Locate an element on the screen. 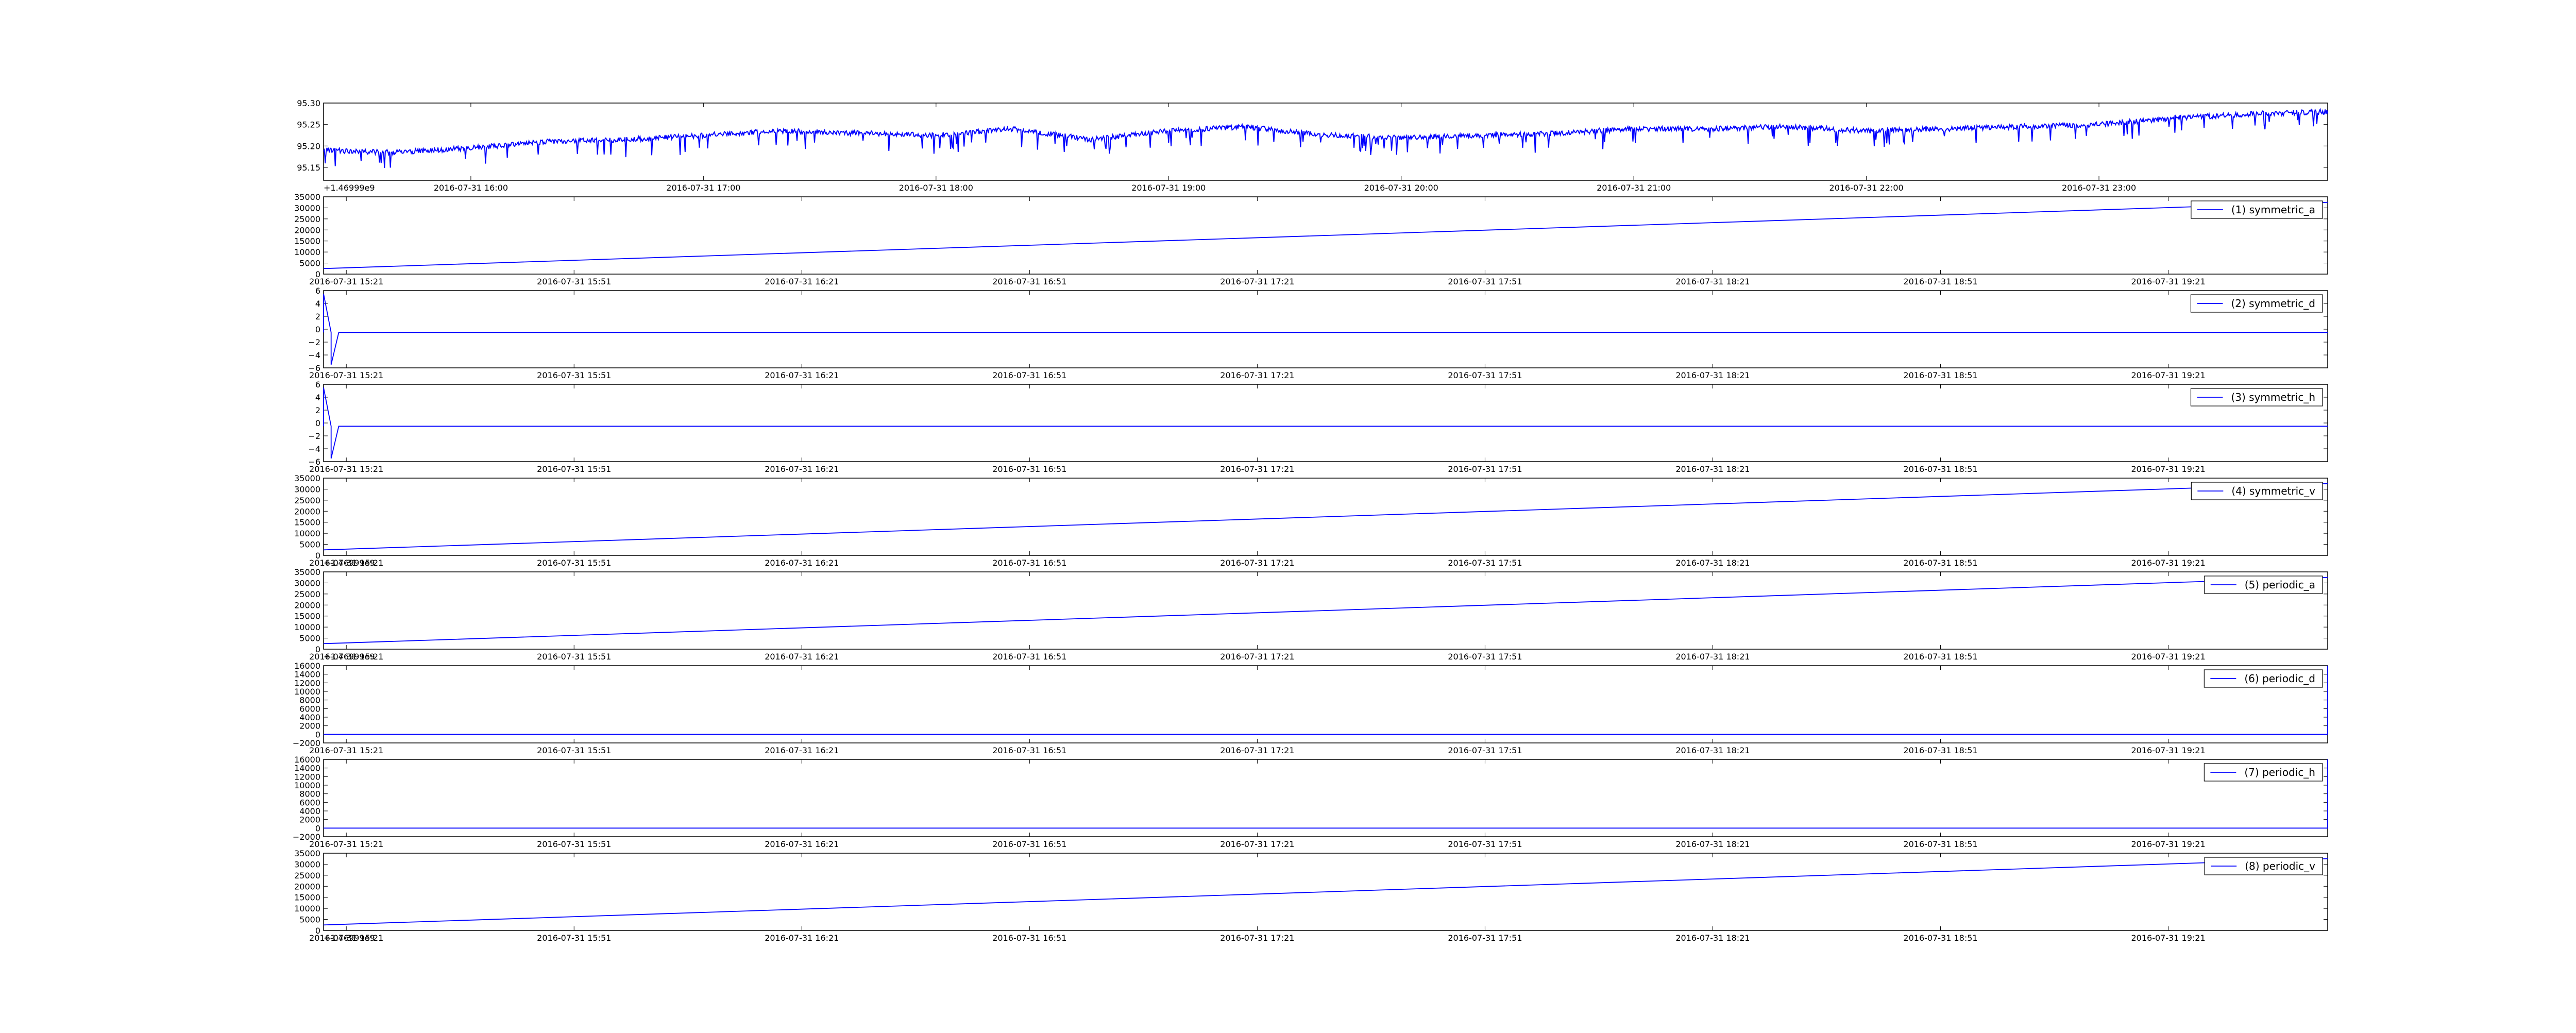  legend-label: (7) periodic_h is located at coordinates (2280, 772).